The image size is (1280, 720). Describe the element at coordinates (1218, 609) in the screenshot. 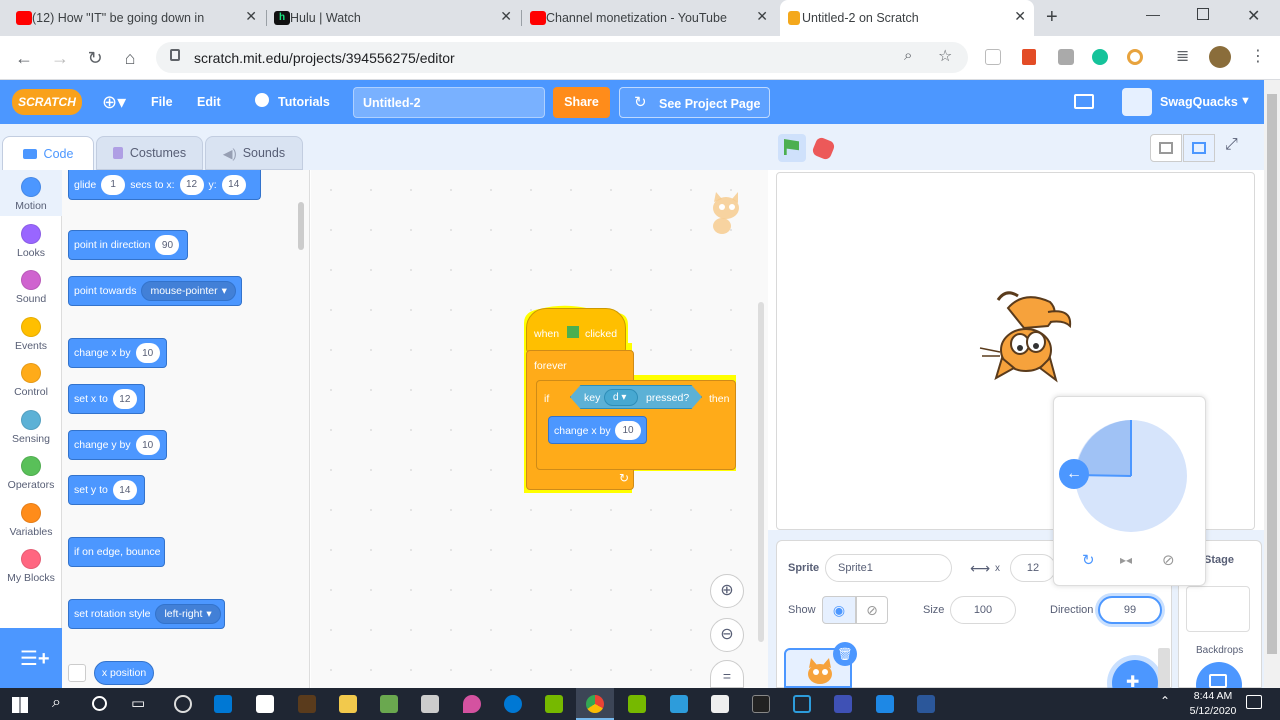

I see `stage-thumbnail` at that location.